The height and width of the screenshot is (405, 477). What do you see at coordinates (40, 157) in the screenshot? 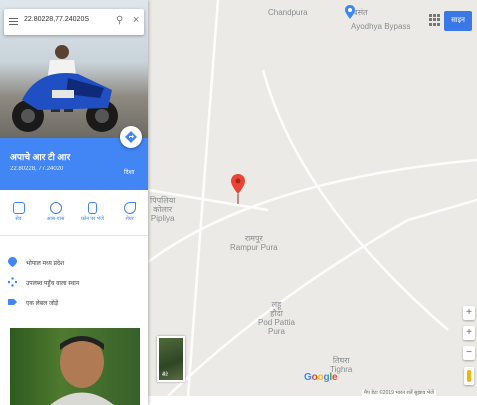
I see `place-title: अपाचे आर टी आर` at bounding box center [40, 157].